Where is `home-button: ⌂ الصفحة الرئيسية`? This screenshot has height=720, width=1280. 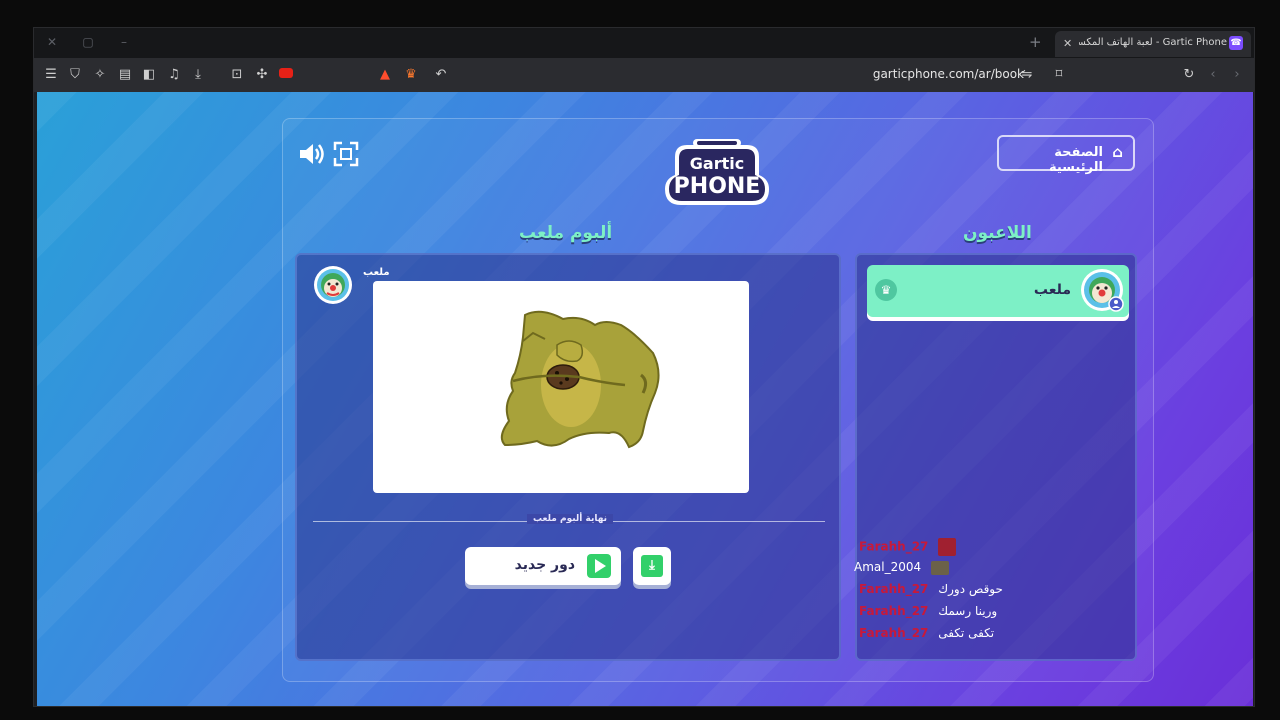 home-button: ⌂ الصفحة الرئيسية is located at coordinates (1066, 155).